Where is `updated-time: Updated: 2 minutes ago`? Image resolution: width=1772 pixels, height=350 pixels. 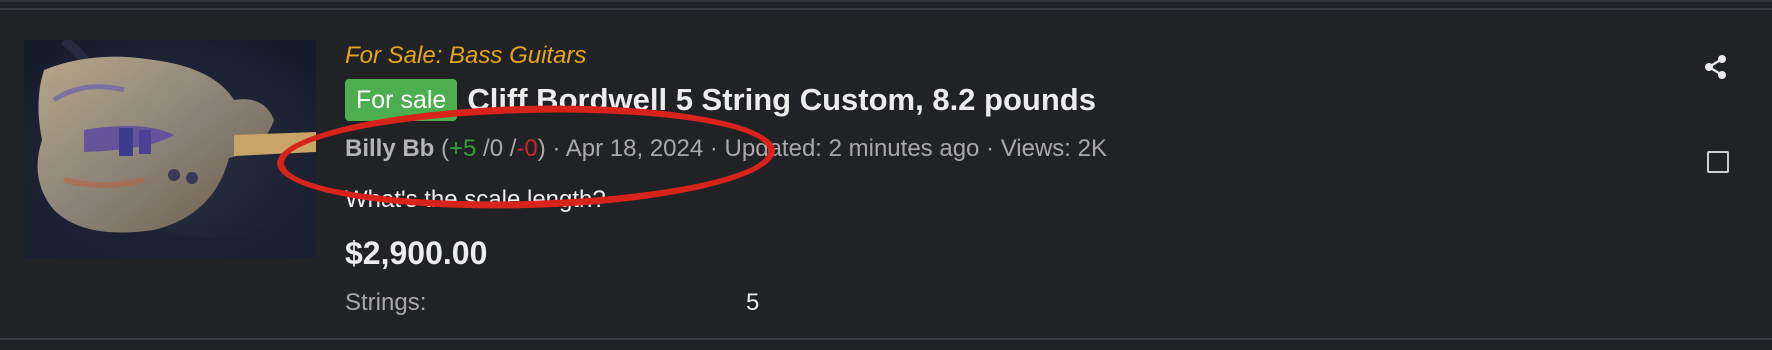
updated-time: Updated: 2 minutes ago is located at coordinates (852, 148).